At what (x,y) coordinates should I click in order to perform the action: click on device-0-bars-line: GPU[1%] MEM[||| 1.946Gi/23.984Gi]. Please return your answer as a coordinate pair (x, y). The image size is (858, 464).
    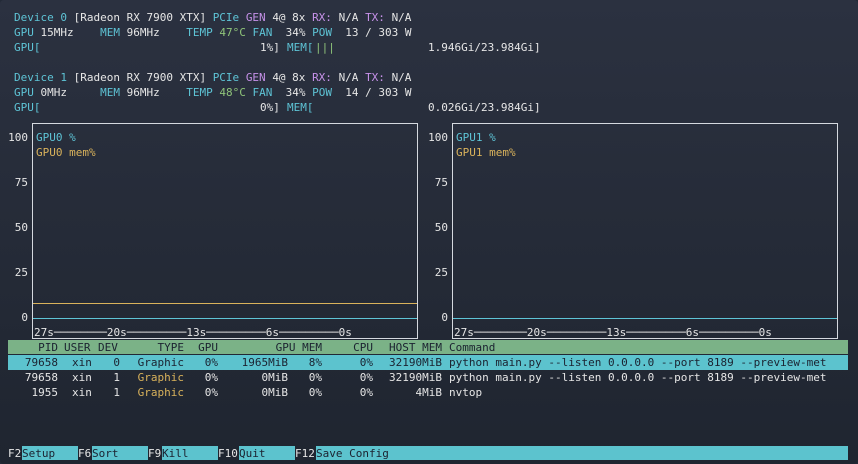
    Looking at the image, I should click on (277, 47).